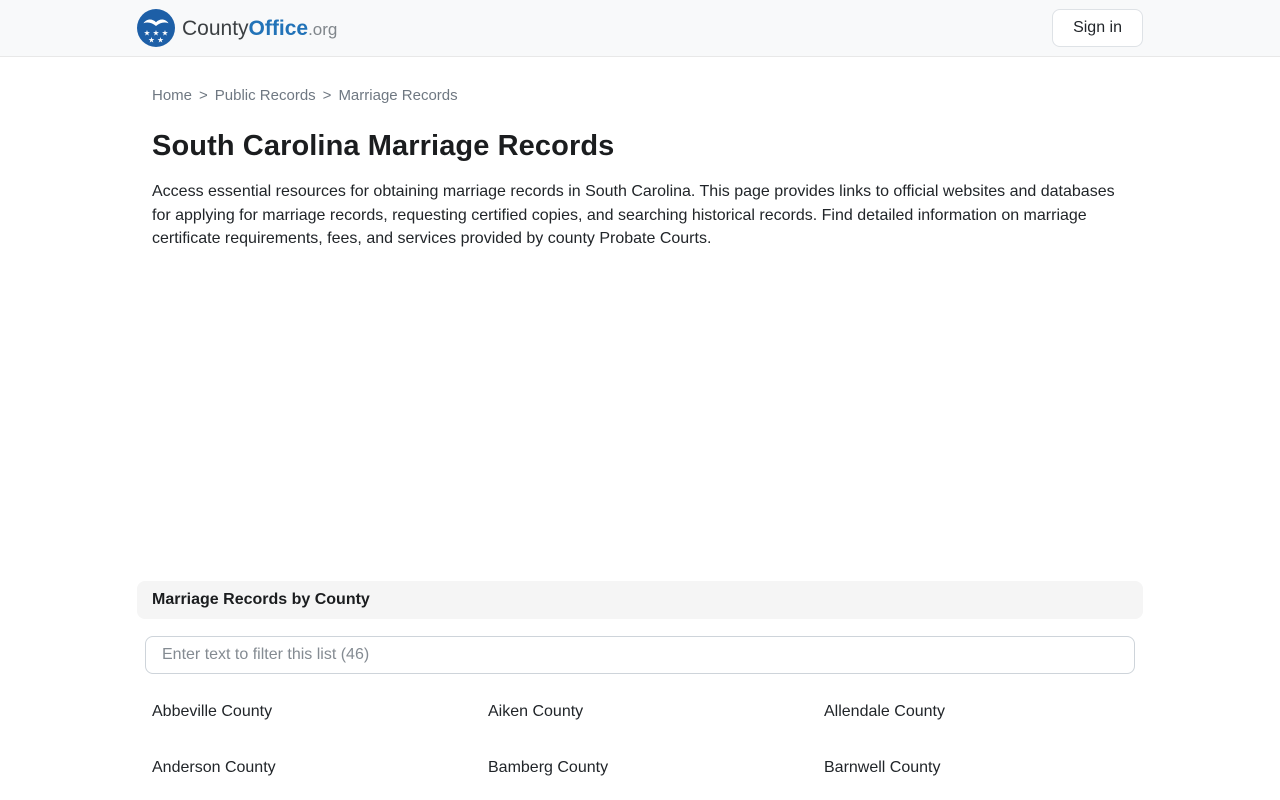 The height and width of the screenshot is (800, 1280). I want to click on header-inner: ★ ★ ★ ★ ★ CountyOffice.org Sign in, so click(640, 28).